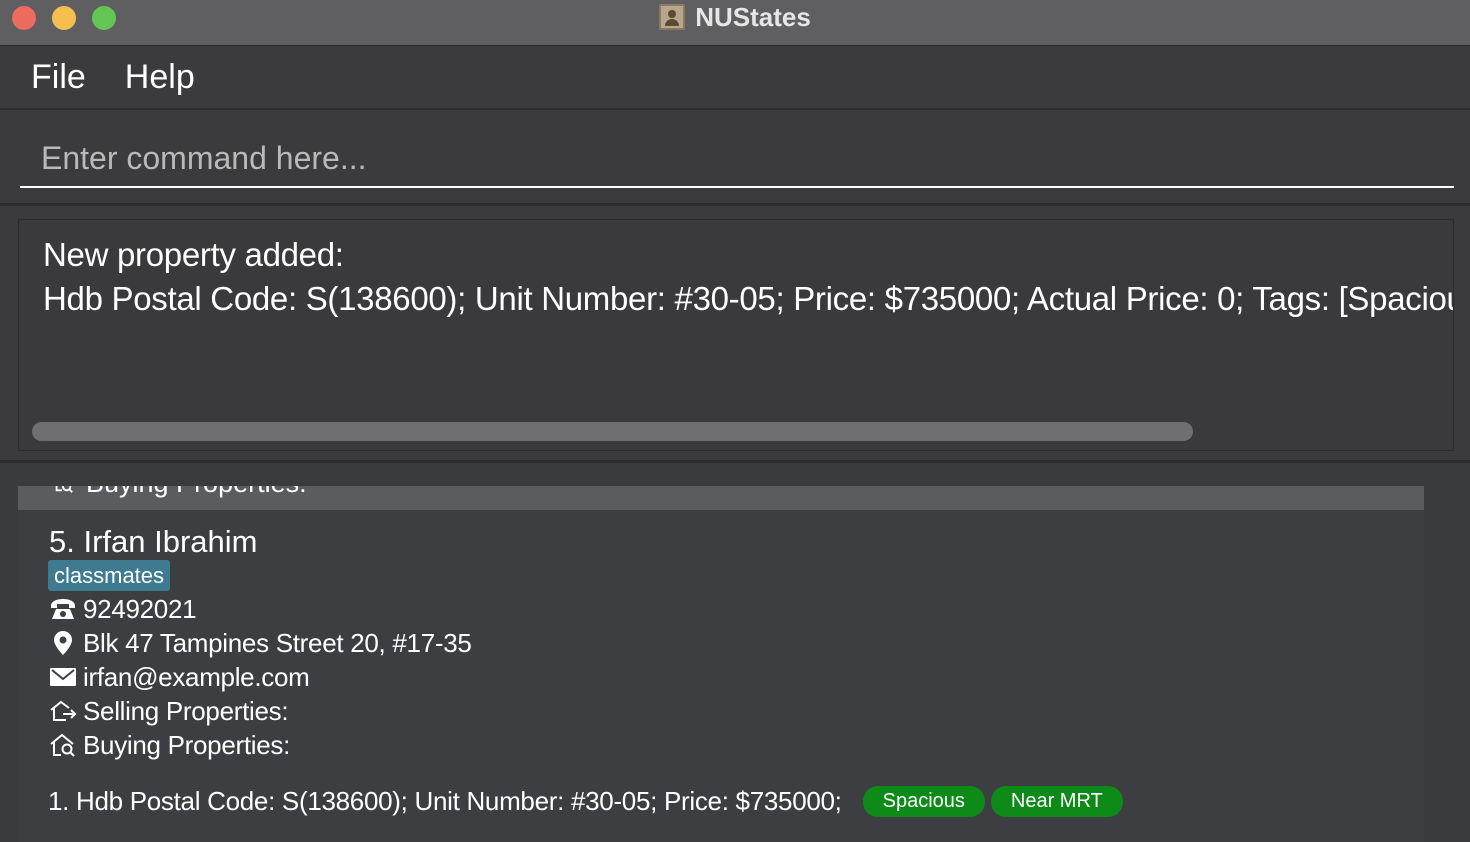  Describe the element at coordinates (63, 711) in the screenshot. I see `house-arrow-icon` at that location.